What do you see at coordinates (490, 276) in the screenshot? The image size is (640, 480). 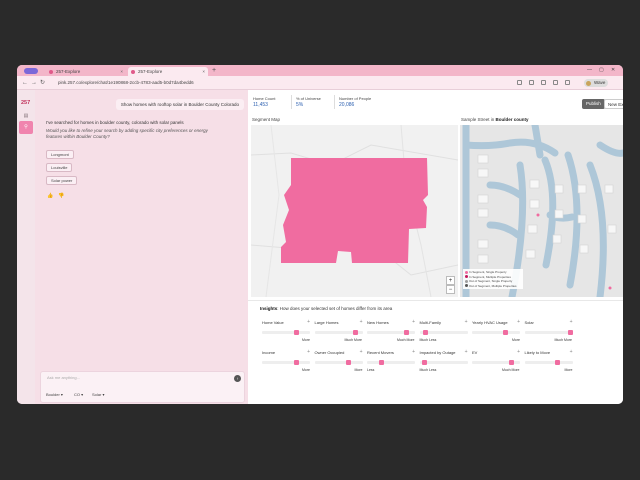 I see `legend-label: In Segment, Multiple Properties` at bounding box center [490, 276].